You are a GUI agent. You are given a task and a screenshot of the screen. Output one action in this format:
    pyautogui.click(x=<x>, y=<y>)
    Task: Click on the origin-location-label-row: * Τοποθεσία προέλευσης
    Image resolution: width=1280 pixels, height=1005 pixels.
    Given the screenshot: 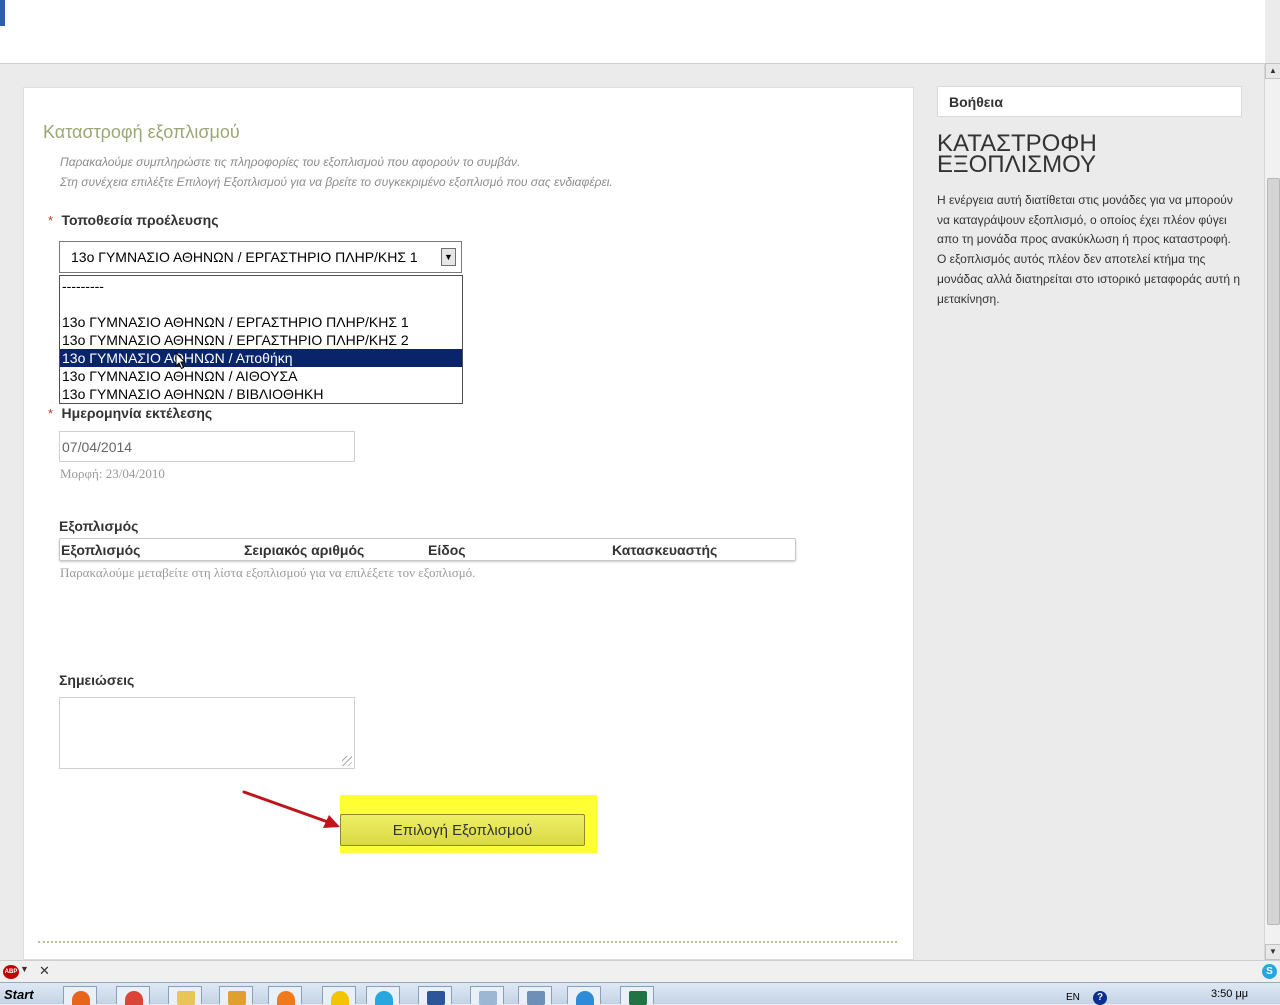 What is the action you would take?
    pyautogui.click(x=133, y=221)
    